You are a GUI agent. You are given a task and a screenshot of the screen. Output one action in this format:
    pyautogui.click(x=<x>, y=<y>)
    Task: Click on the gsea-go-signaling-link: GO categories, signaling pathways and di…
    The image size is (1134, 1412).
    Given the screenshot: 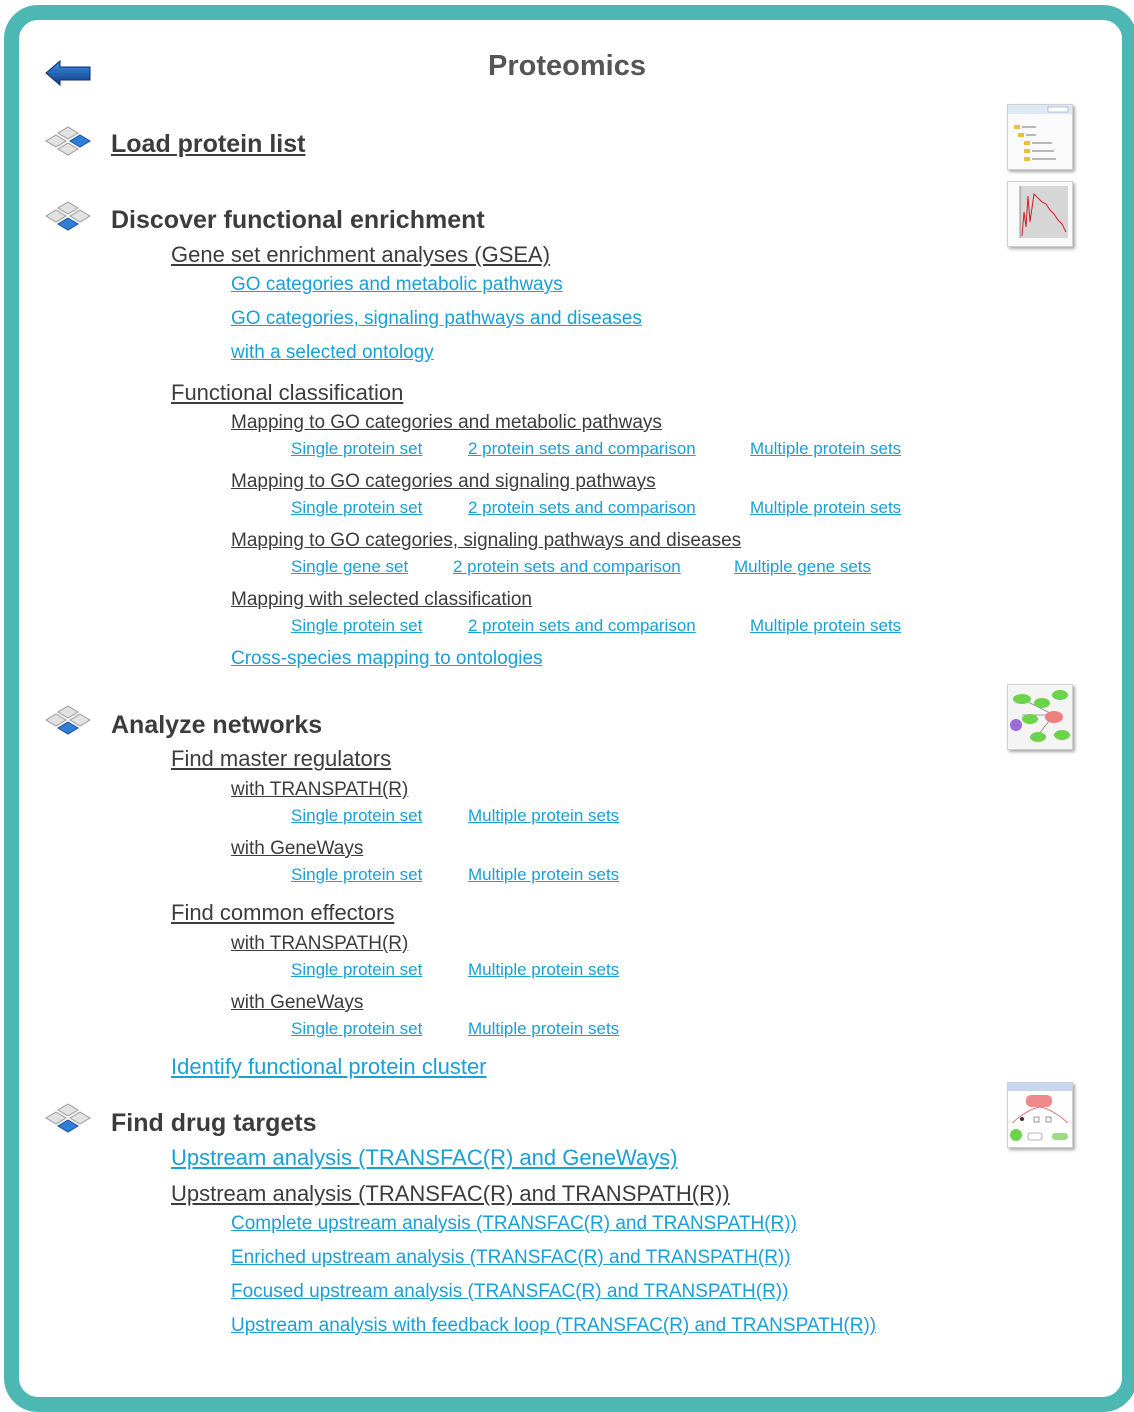 What is the action you would take?
    pyautogui.click(x=436, y=319)
    